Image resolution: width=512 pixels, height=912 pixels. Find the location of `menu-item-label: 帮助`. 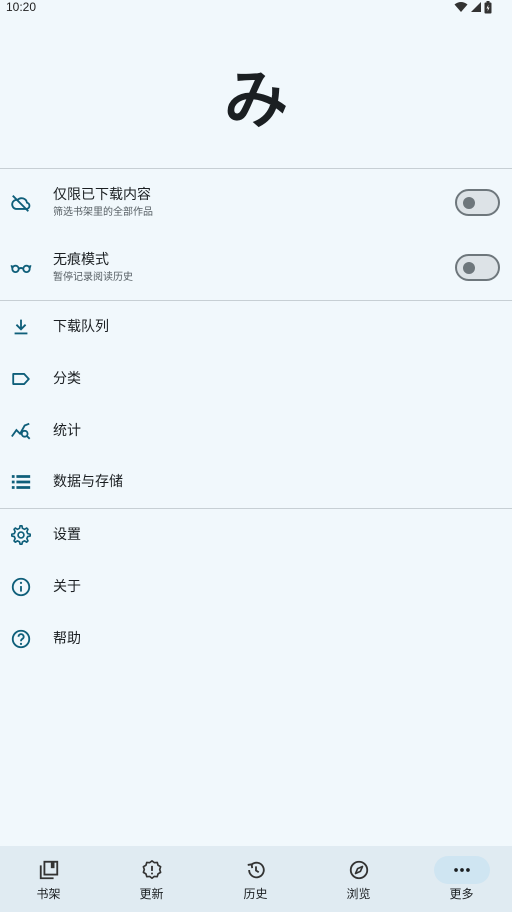

menu-item-label: 帮助 is located at coordinates (67, 639).